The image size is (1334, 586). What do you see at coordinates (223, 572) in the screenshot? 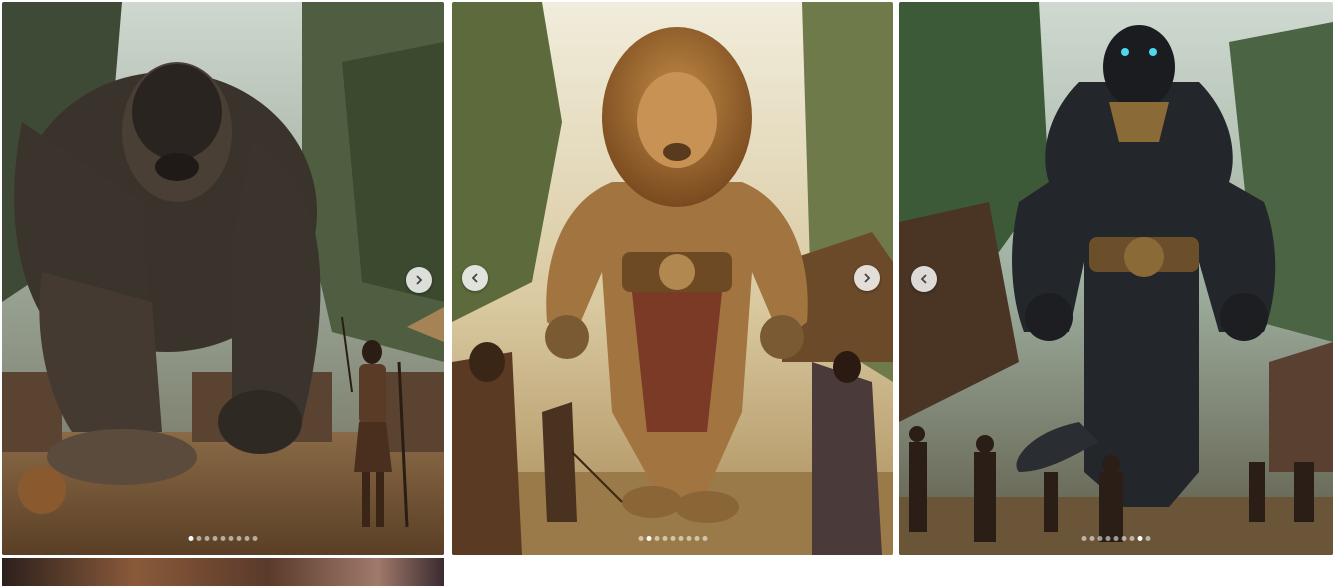
I see `next-post-preview` at bounding box center [223, 572].